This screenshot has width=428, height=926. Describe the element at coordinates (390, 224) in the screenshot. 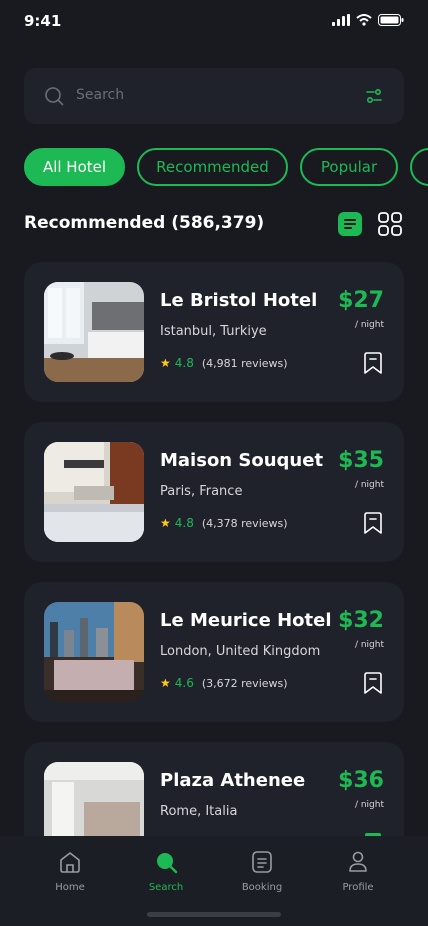

I see `grid-view-icon` at that location.